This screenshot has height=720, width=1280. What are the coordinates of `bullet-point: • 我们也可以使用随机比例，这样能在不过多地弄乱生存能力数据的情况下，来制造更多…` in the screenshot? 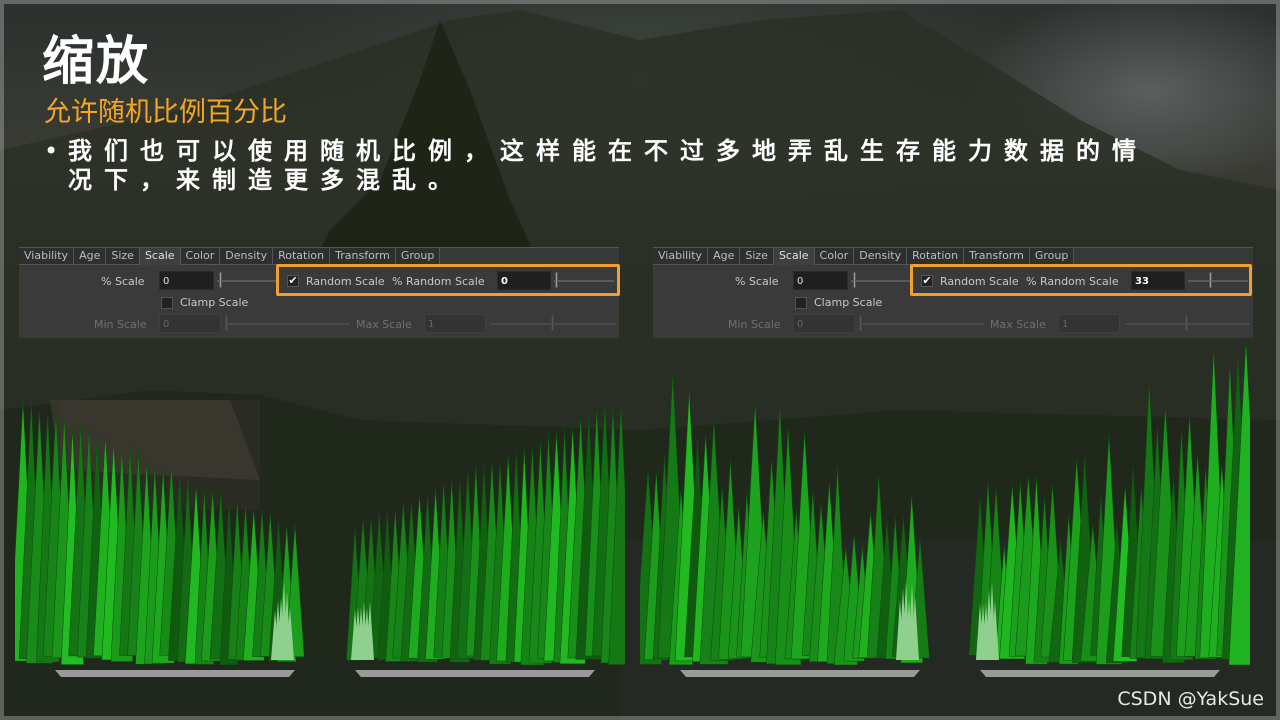 It's located at (599, 166).